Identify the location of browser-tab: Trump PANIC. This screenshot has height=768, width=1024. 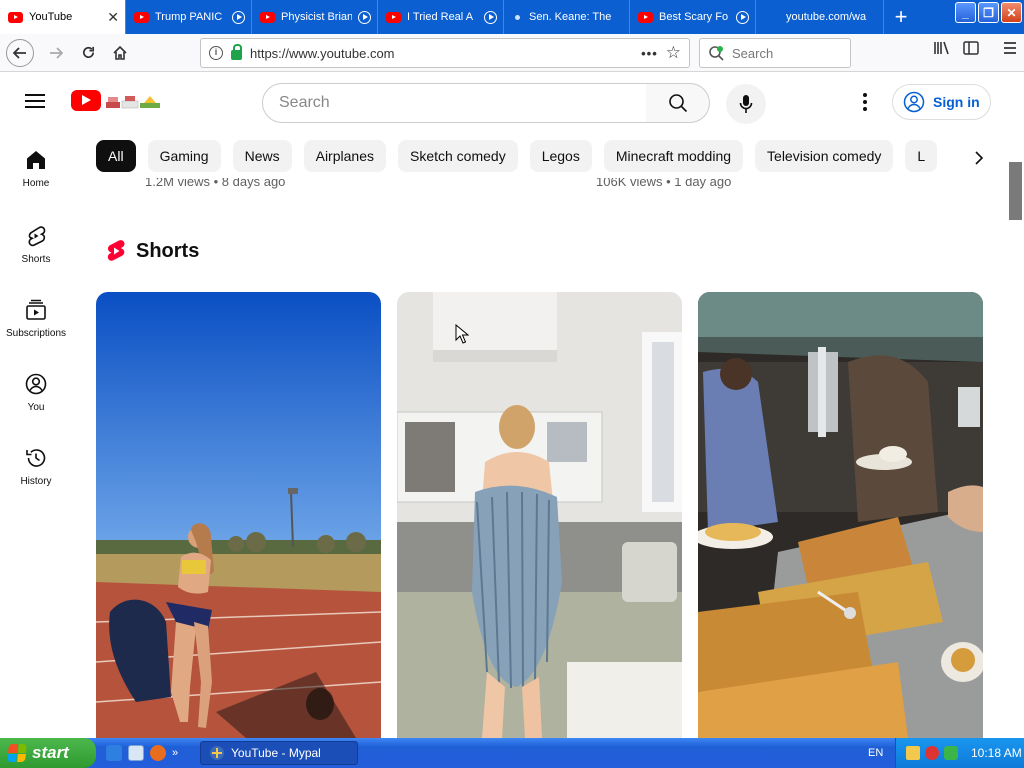
(189, 17).